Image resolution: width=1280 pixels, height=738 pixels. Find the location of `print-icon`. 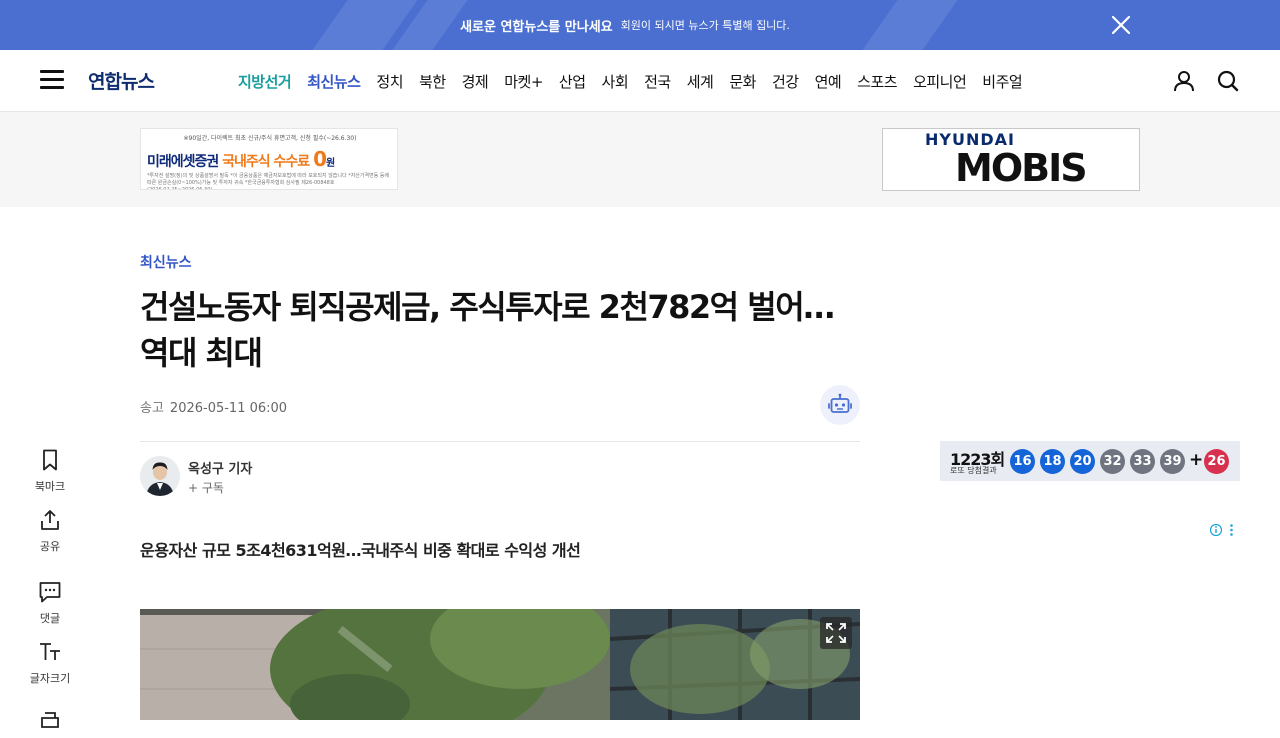

print-icon is located at coordinates (50, 720).